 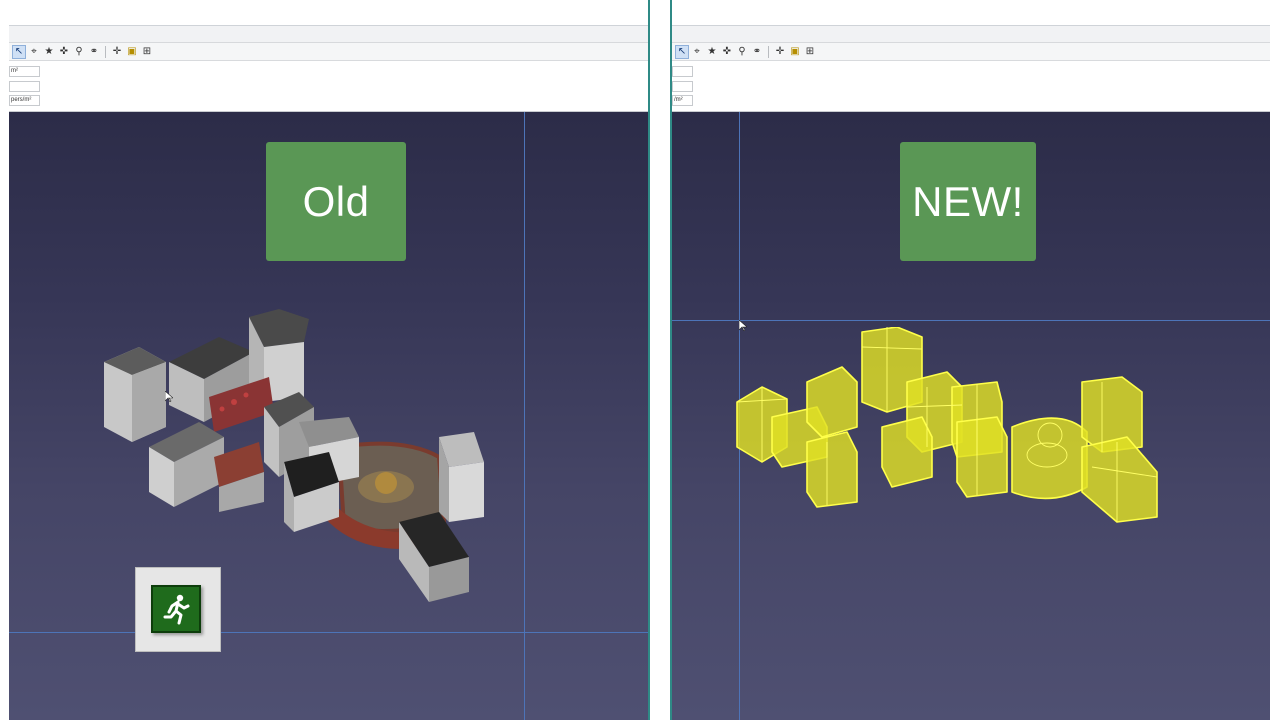 I want to click on emergency-exit-icon, so click(x=176, y=609).